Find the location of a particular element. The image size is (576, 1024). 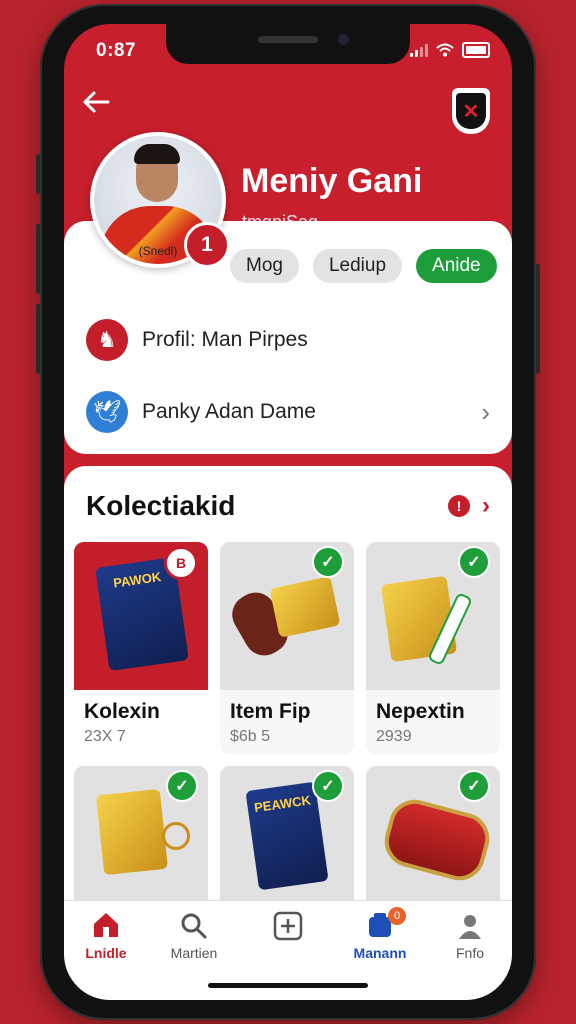

tin-image is located at coordinates (437, 840).